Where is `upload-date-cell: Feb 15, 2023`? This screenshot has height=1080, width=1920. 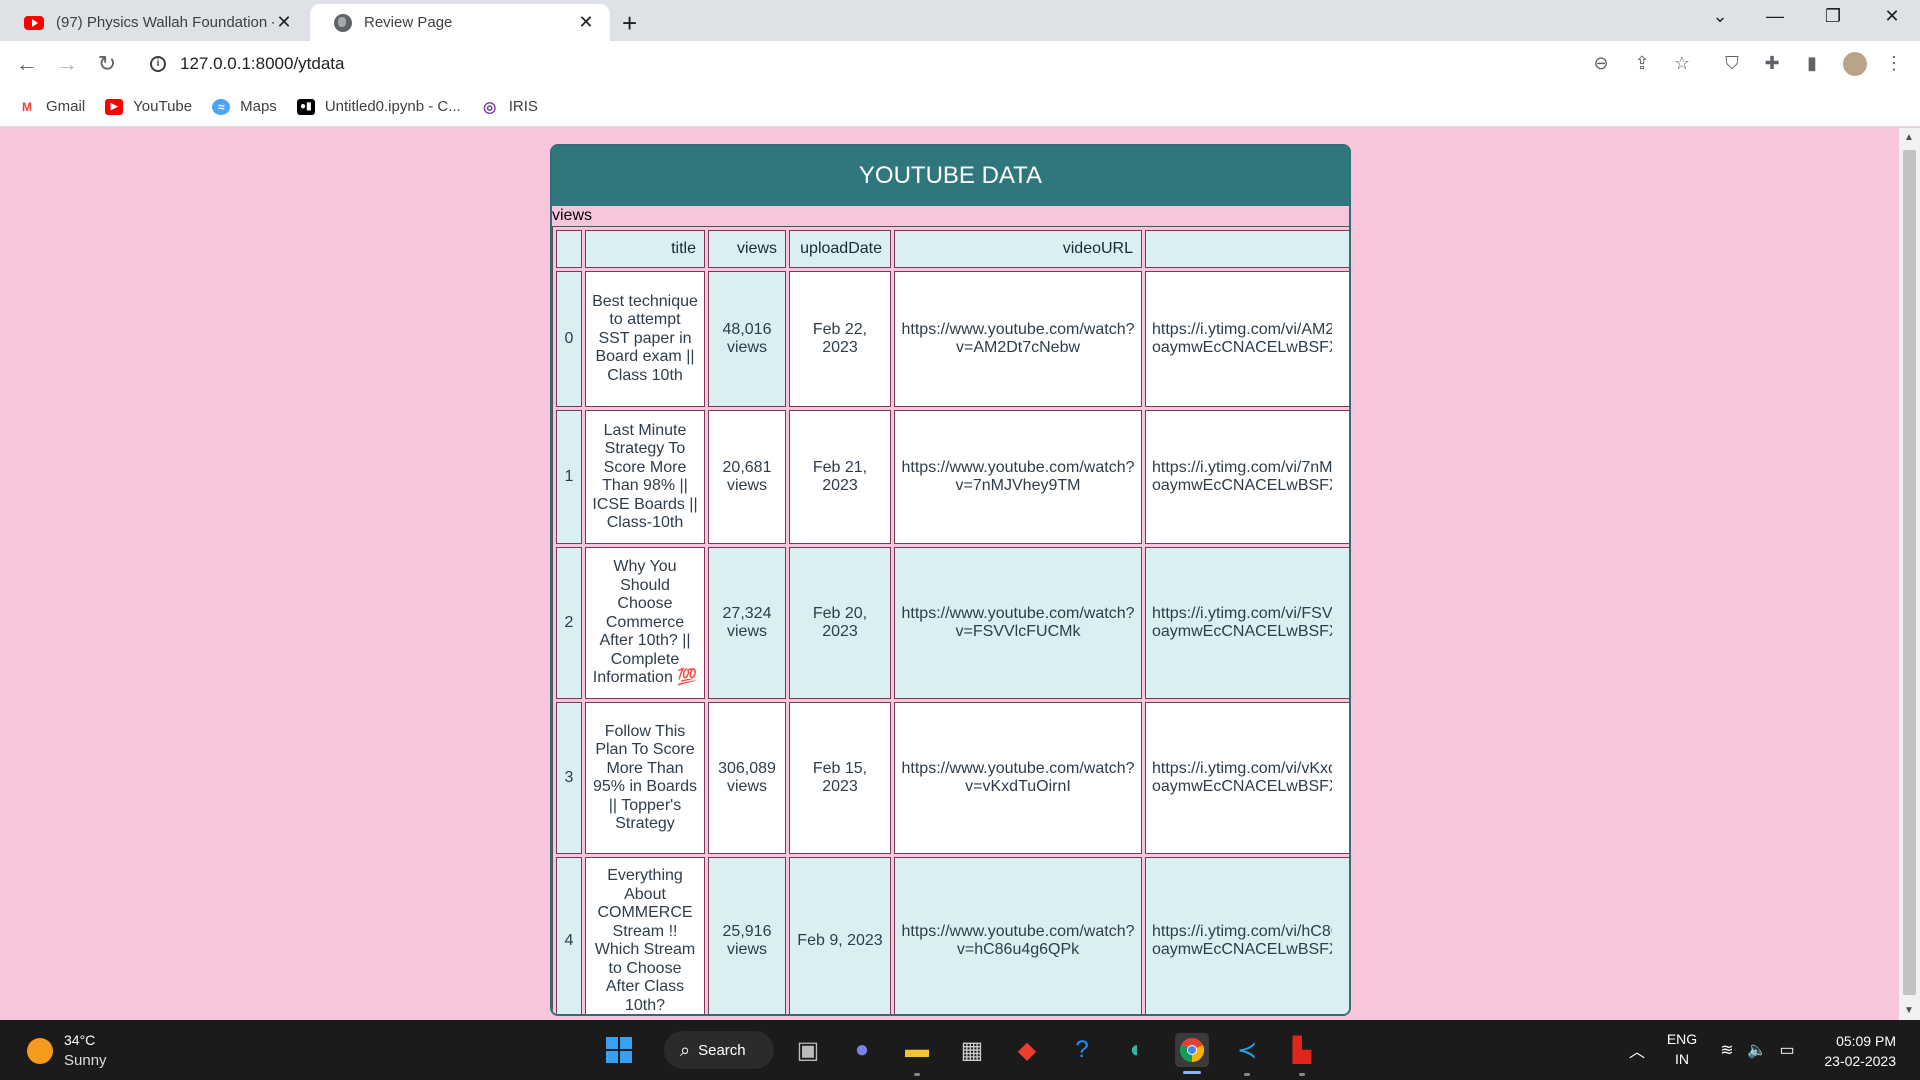
upload-date-cell: Feb 15, 2023 is located at coordinates (840, 778).